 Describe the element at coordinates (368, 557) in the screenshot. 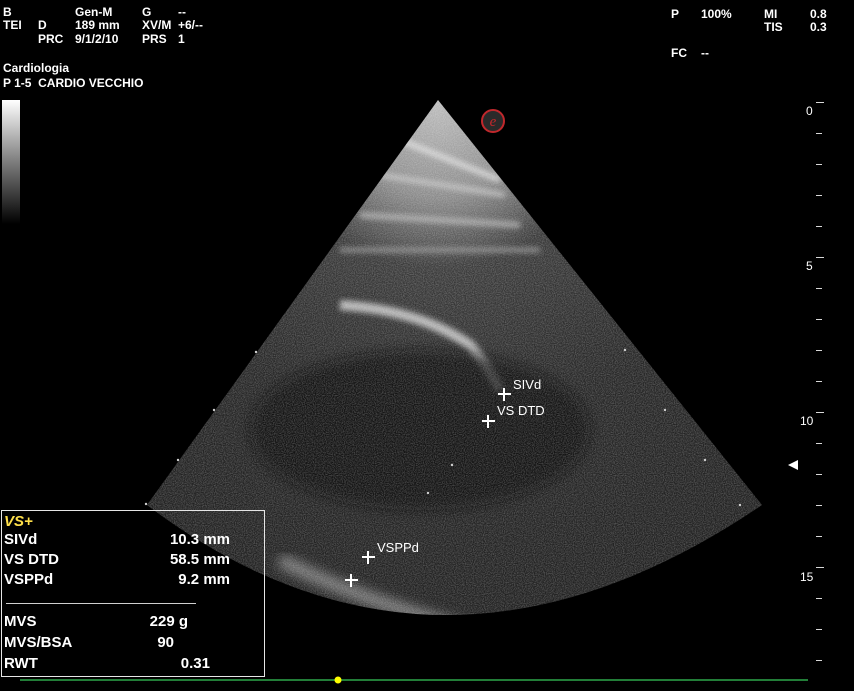

I see `caliper-cross-vsppd` at that location.